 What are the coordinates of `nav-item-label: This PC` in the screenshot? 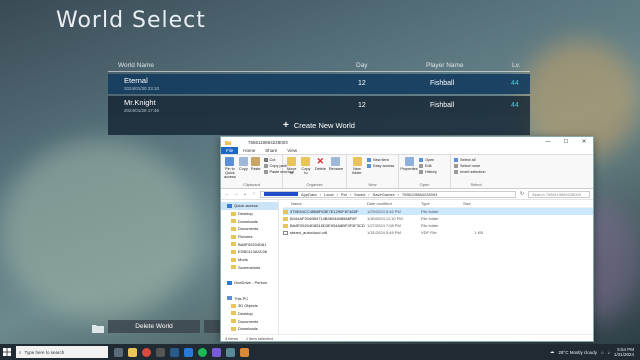 It's located at (241, 298).